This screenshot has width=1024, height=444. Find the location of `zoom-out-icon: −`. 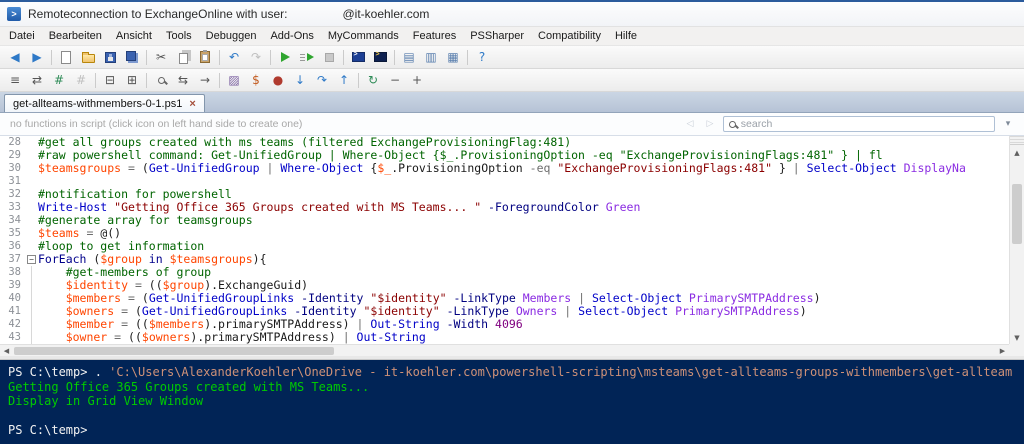

zoom-out-icon: − is located at coordinates (395, 80).